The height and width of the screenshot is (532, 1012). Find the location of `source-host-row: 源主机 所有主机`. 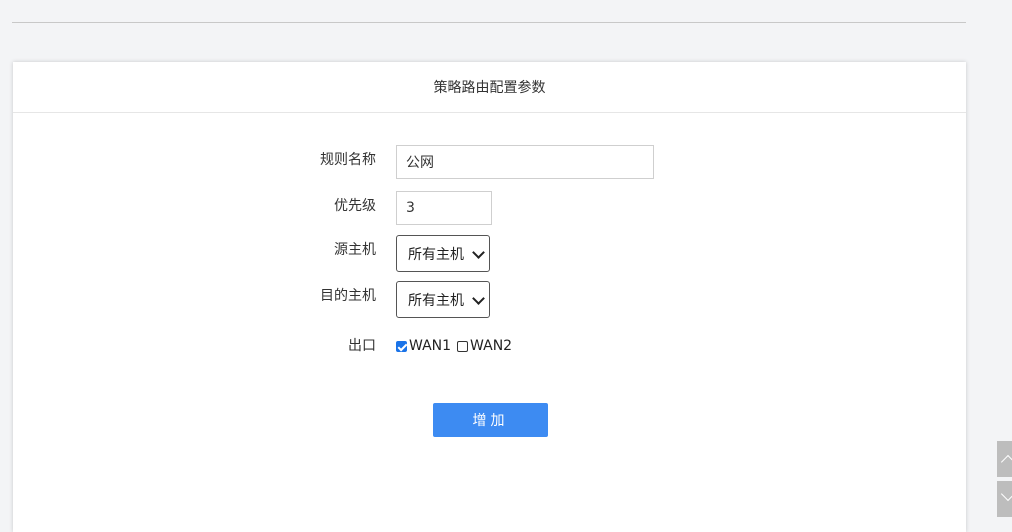

source-host-row: 源主机 所有主机 is located at coordinates (489, 253).